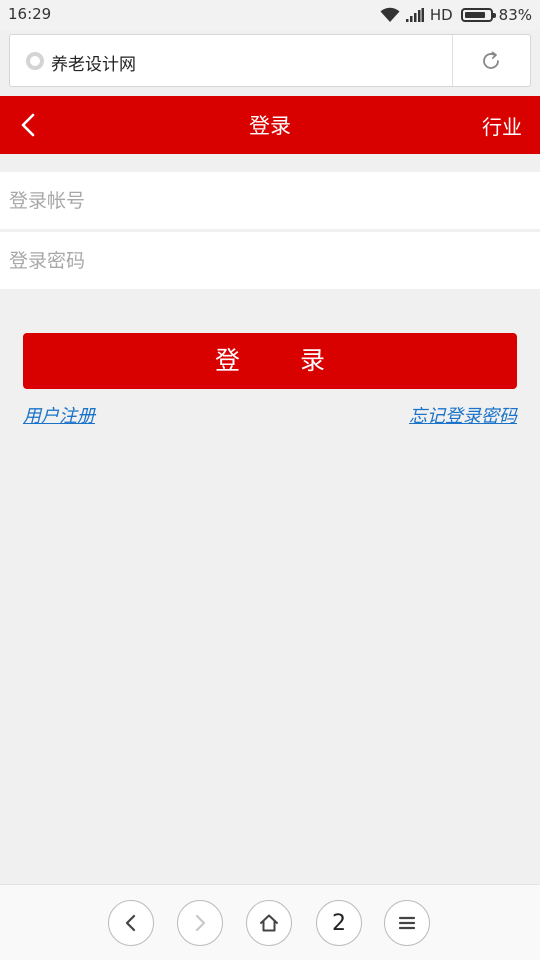 The height and width of the screenshot is (960, 540). I want to click on page-title: 登录, so click(270, 126).